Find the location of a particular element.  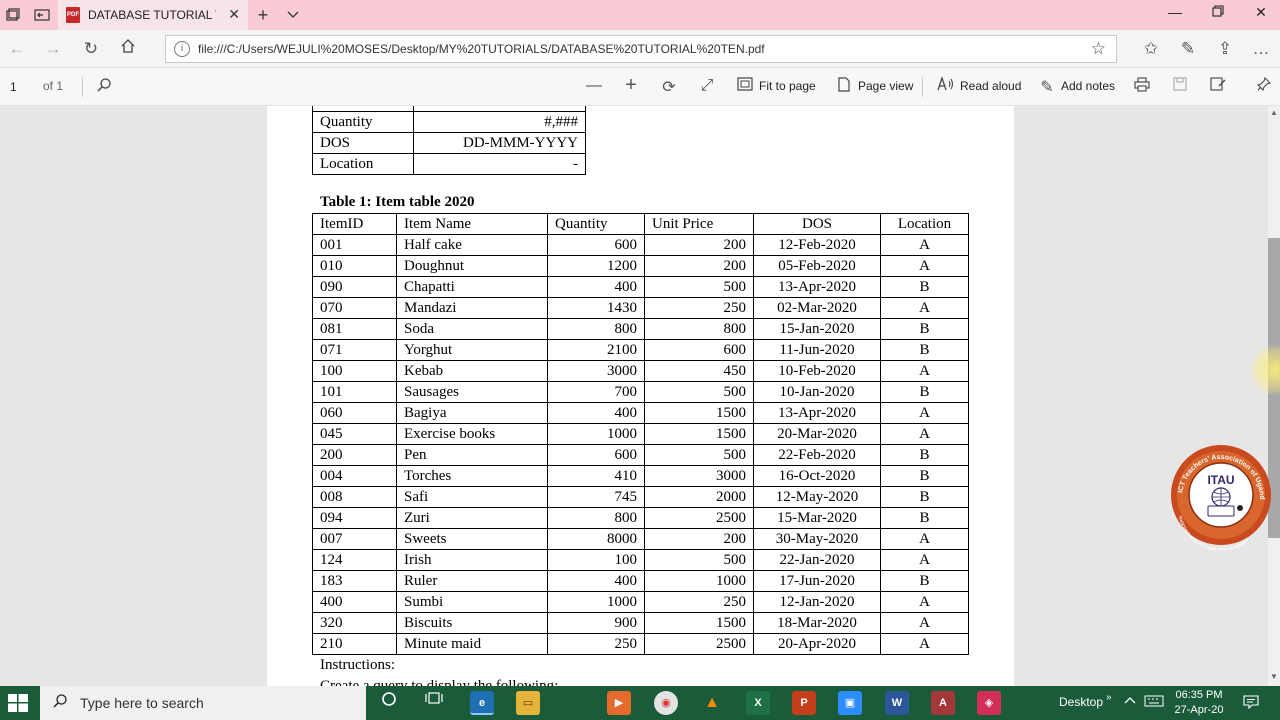

page-view-button: Page view is located at coordinates (885, 86).